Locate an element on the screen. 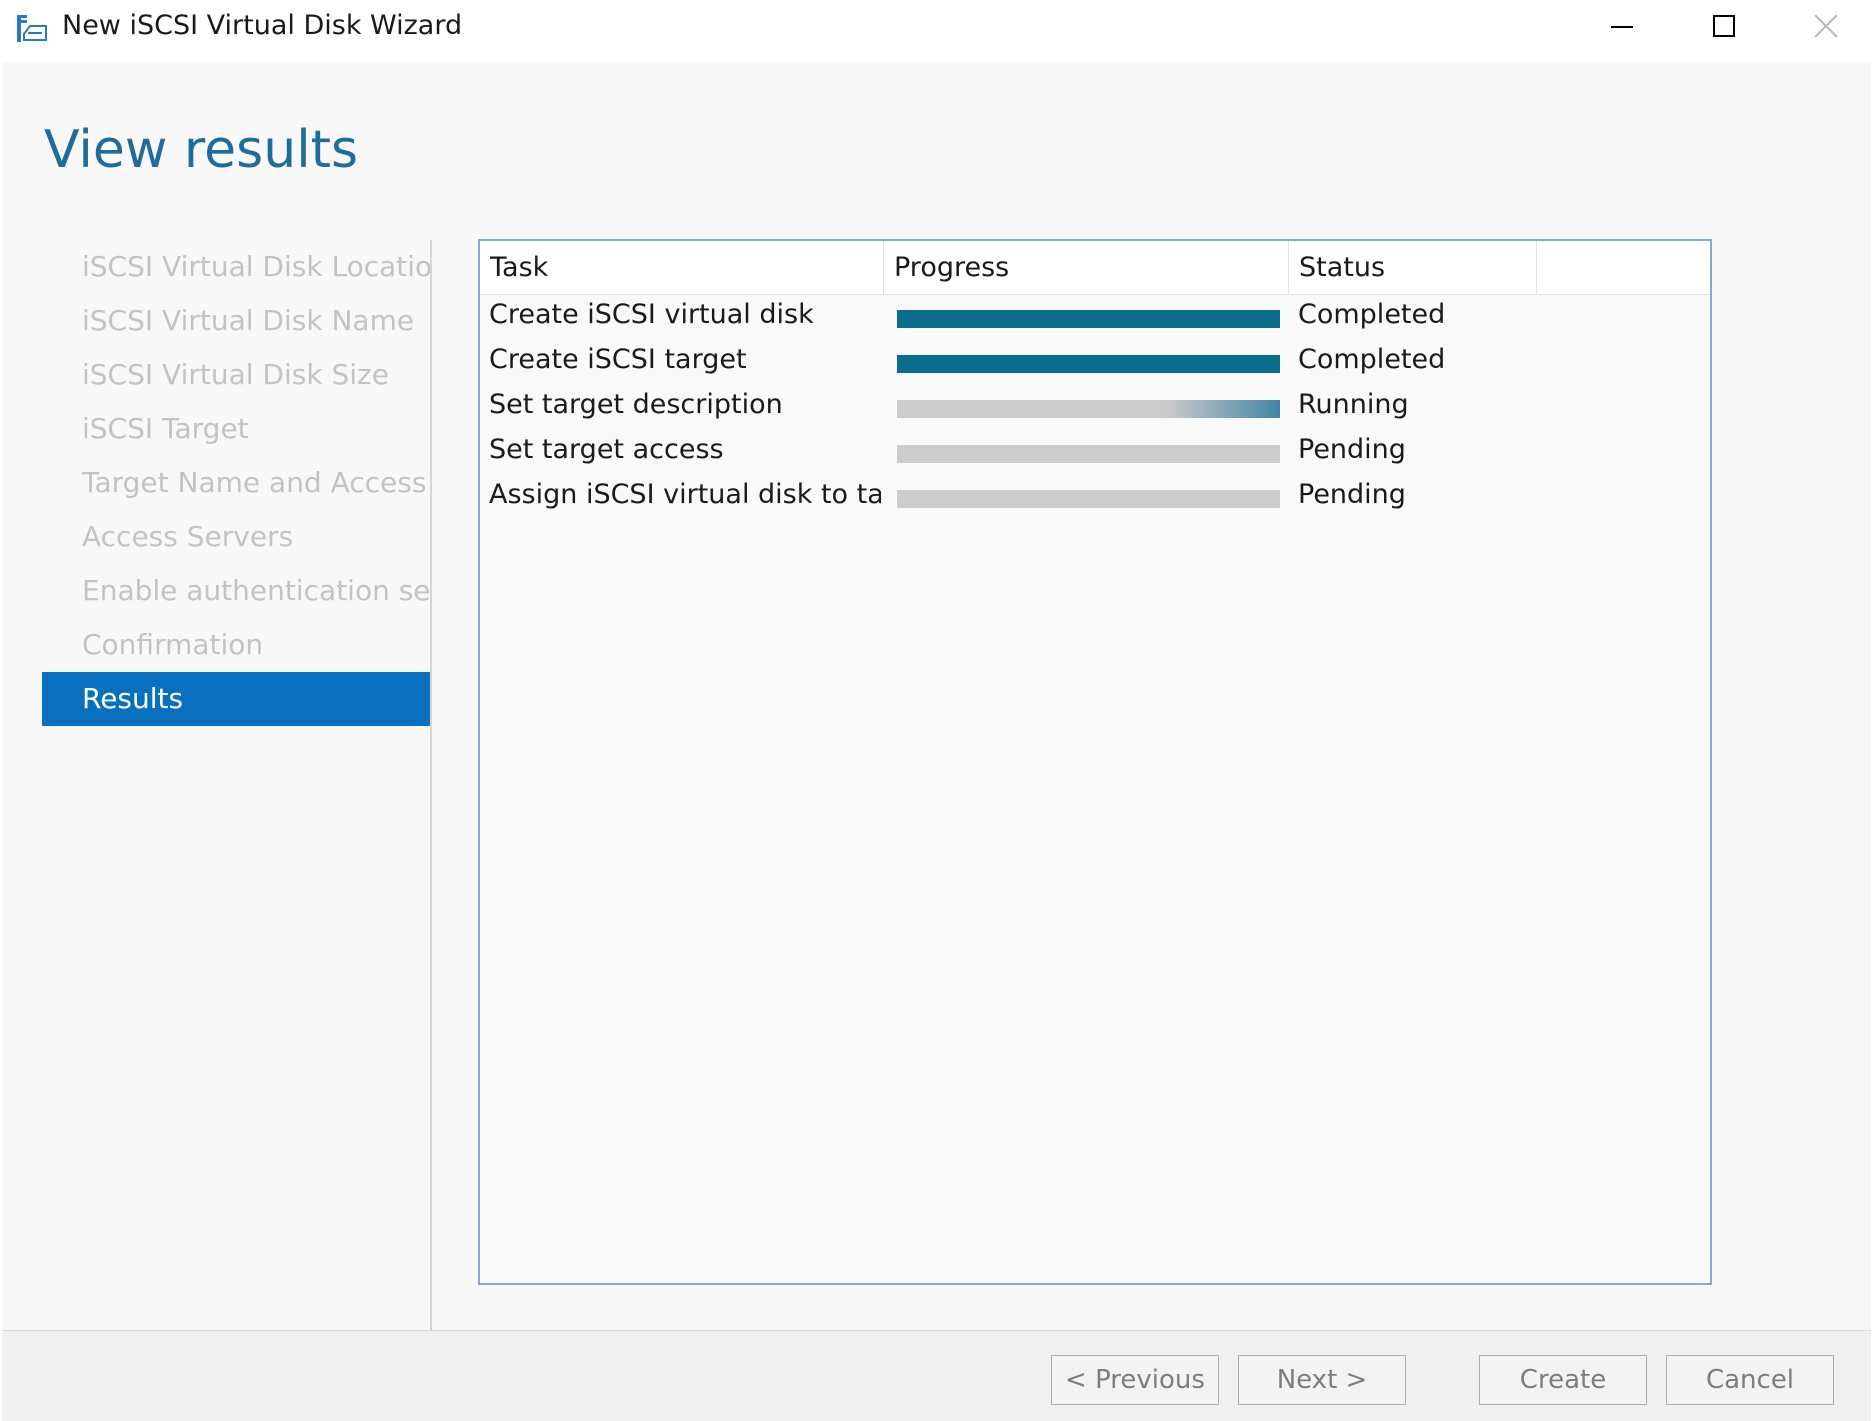  cancel-button: Cancel is located at coordinates (1750, 1380).